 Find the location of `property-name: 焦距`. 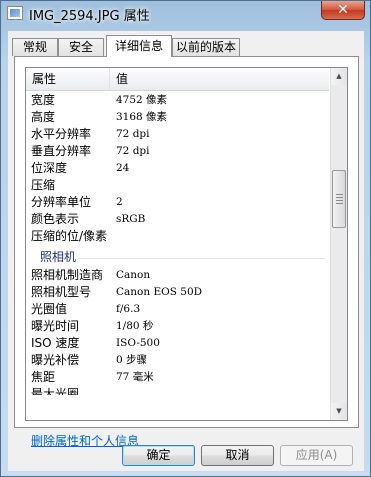

property-name: 焦距 is located at coordinates (43, 377).